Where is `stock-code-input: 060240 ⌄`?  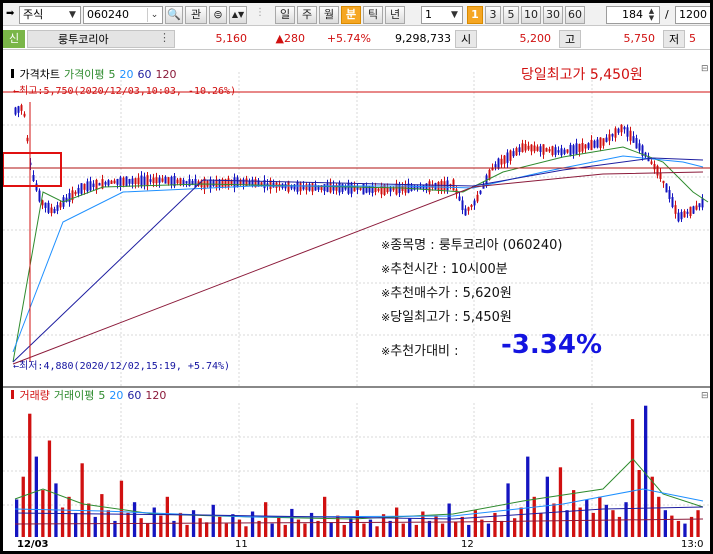
stock-code-input: 060240 ⌄ is located at coordinates (123, 15).